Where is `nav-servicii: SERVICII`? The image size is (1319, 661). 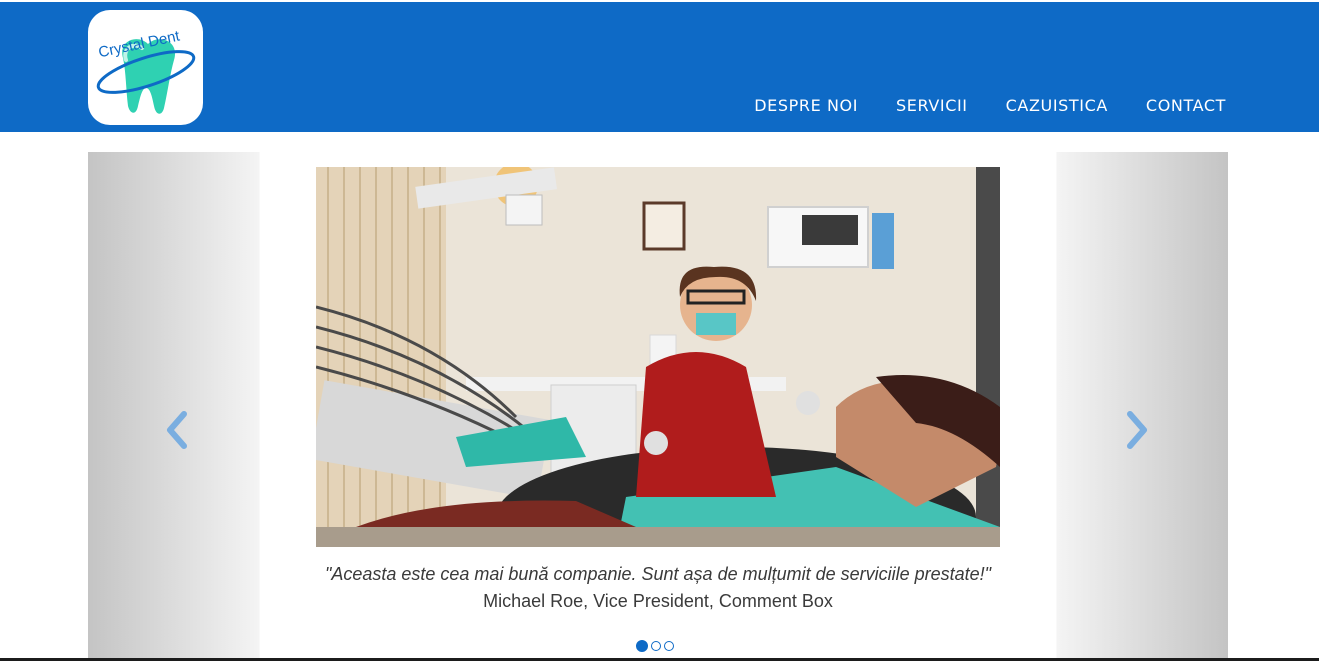 nav-servicii: SERVICII is located at coordinates (932, 105).